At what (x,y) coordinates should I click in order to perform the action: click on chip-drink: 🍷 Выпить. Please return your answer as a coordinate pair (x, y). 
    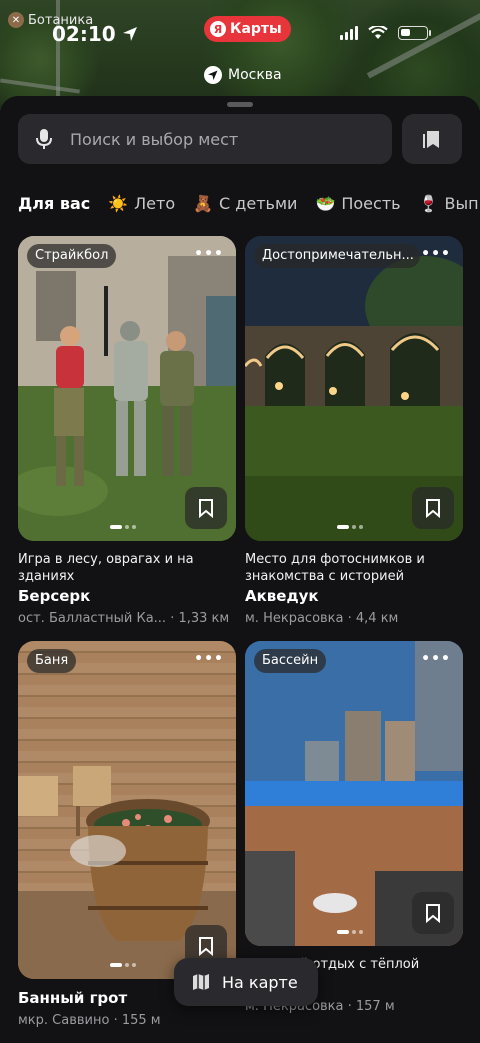
    Looking at the image, I should click on (449, 203).